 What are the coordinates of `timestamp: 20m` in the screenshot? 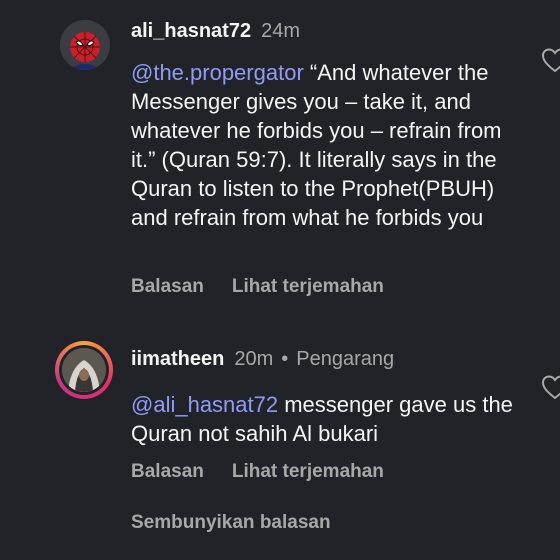 It's located at (254, 359).